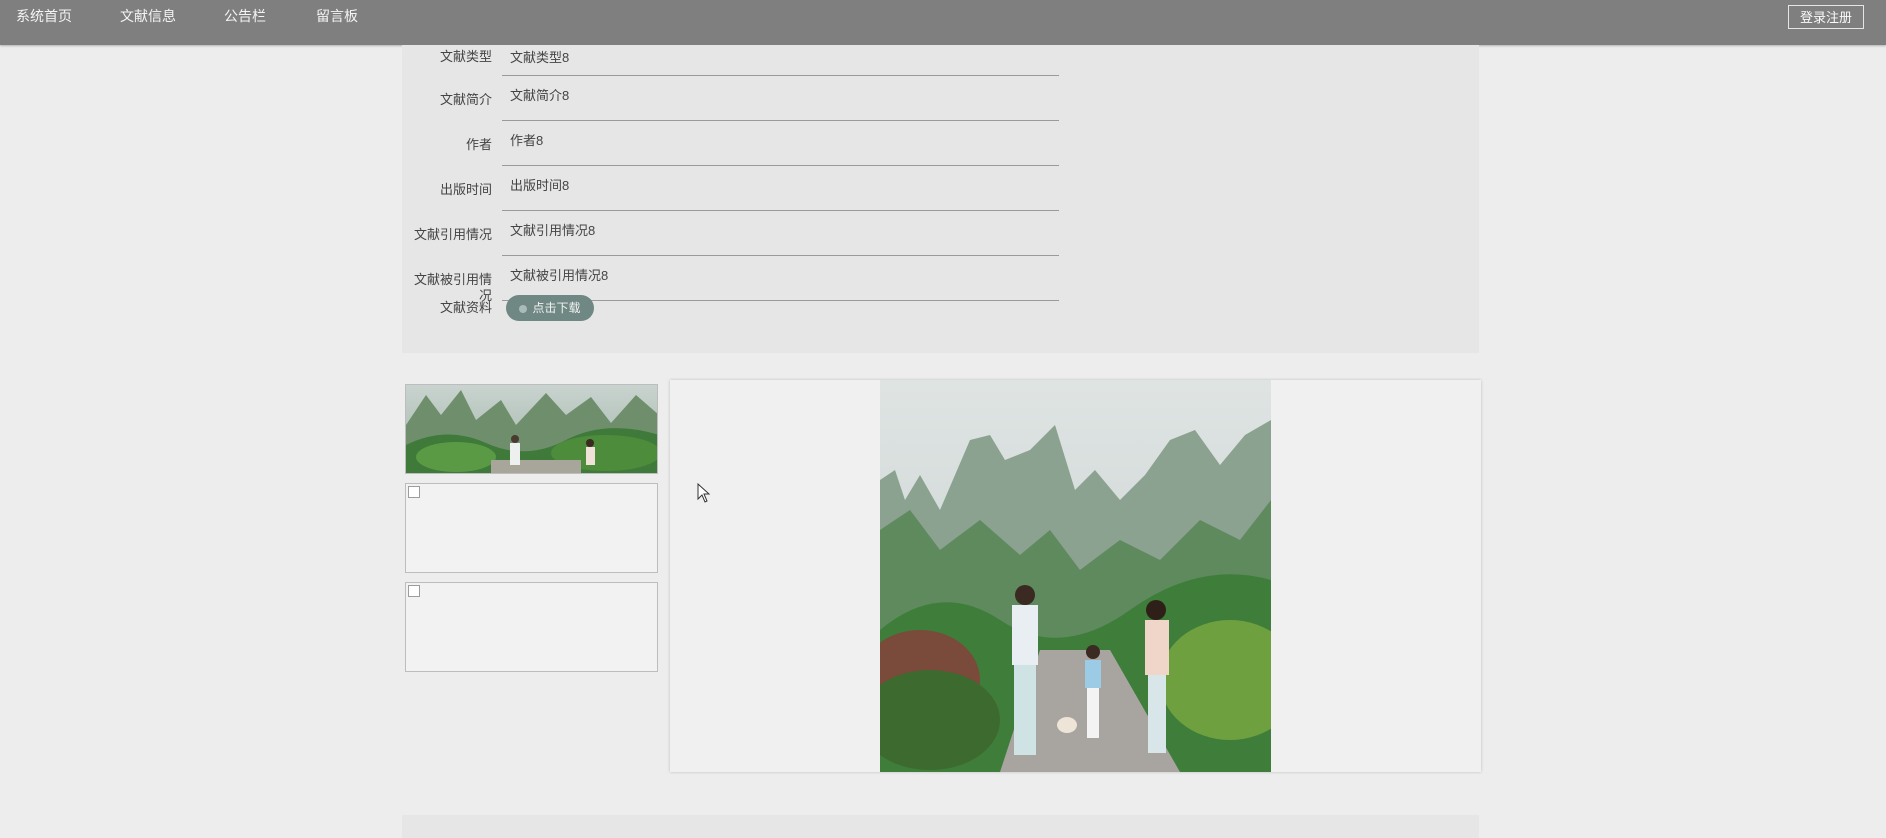 The height and width of the screenshot is (838, 1886). I want to click on detail-value: 文献简介8, so click(780, 99).